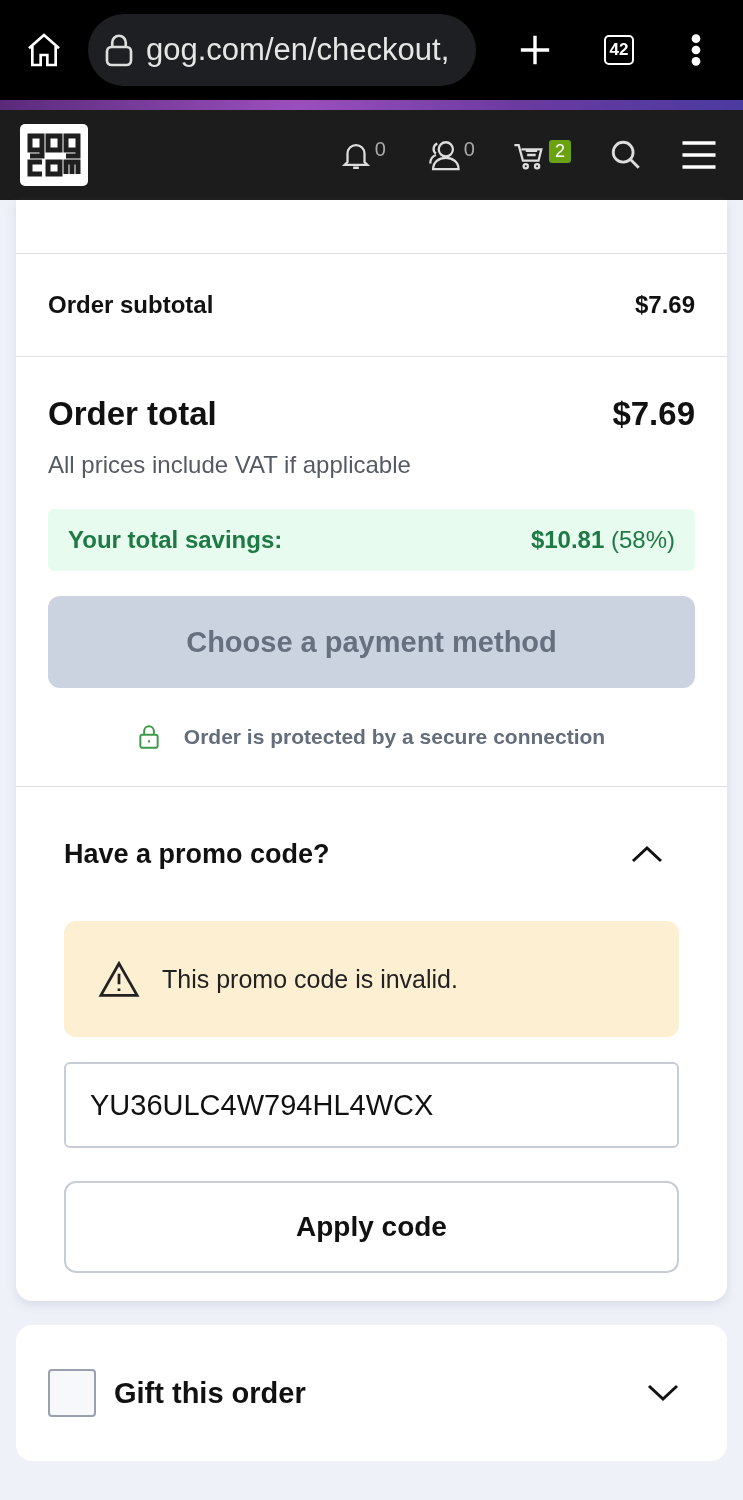 This screenshot has width=743, height=1500. What do you see at coordinates (663, 1393) in the screenshot?
I see `chevron-down-icon` at bounding box center [663, 1393].